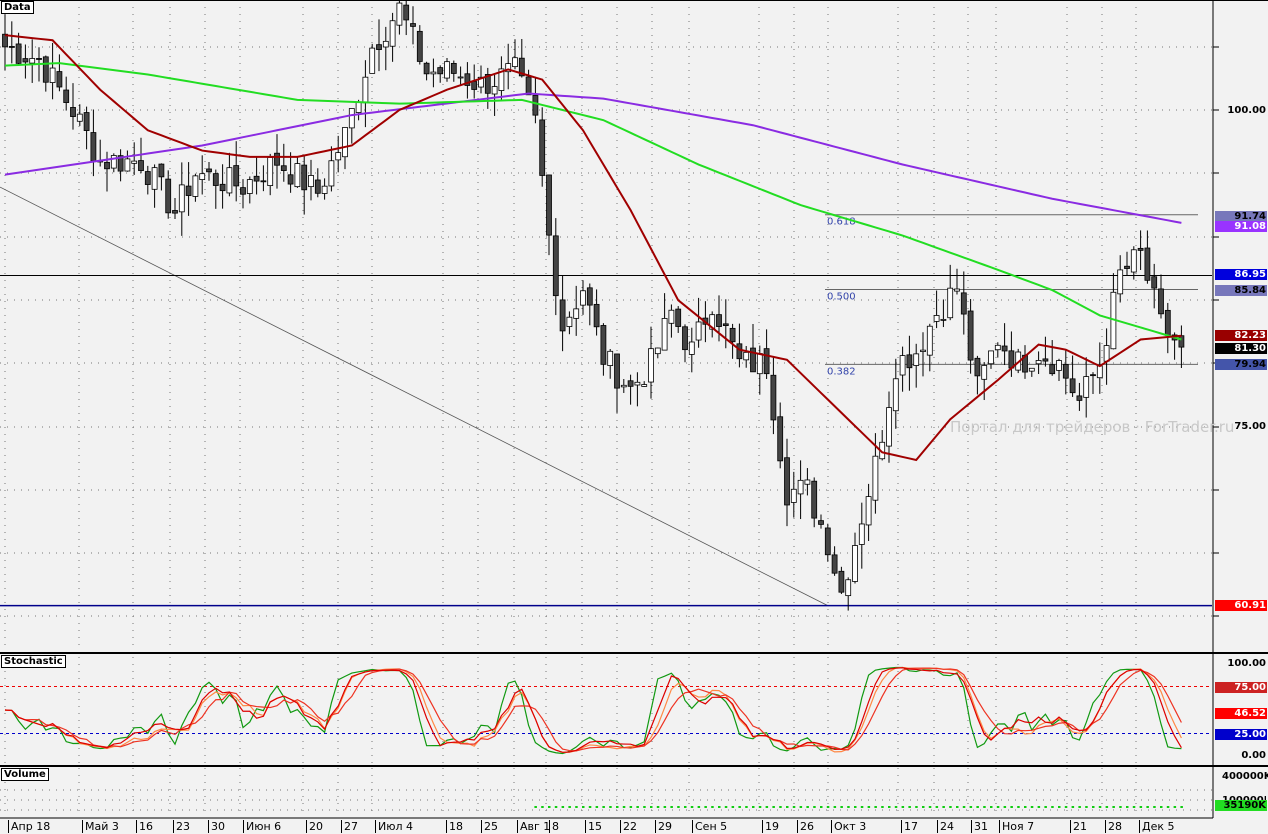  Describe the element at coordinates (841, 371) in the screenshot. I see `fibonacci-label: 0.382` at that location.